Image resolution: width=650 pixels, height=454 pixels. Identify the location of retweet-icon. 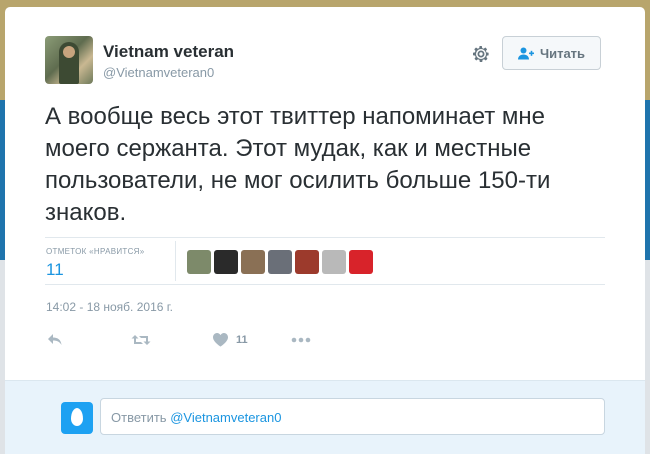
(141, 340).